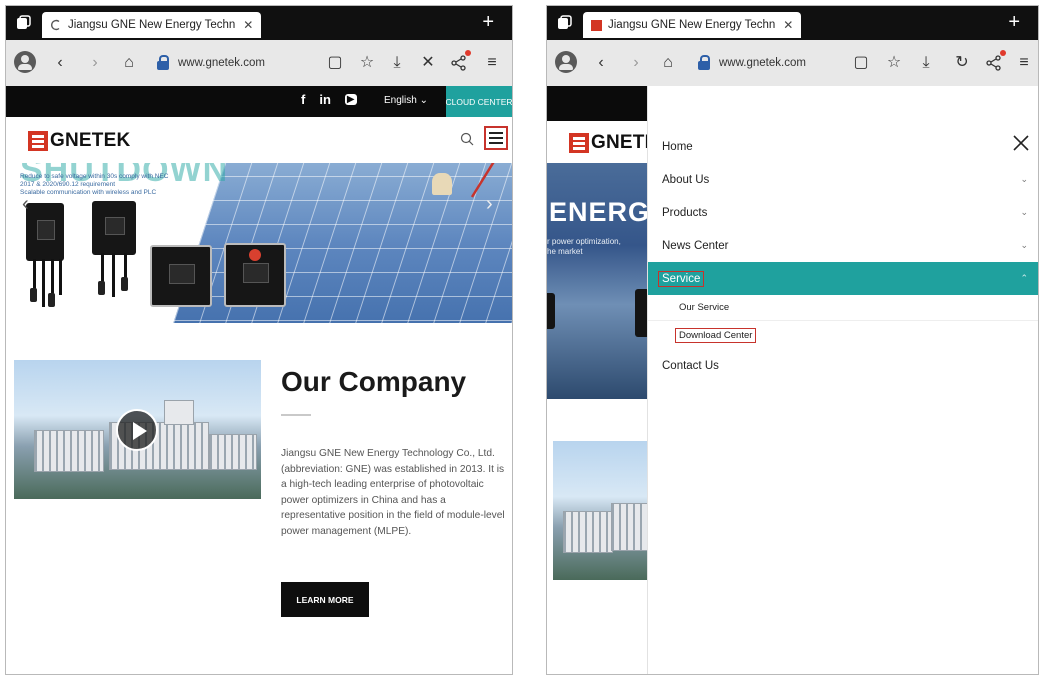 The image size is (1043, 677). I want to click on gnetek-logo: GNETEK, so click(79, 141).